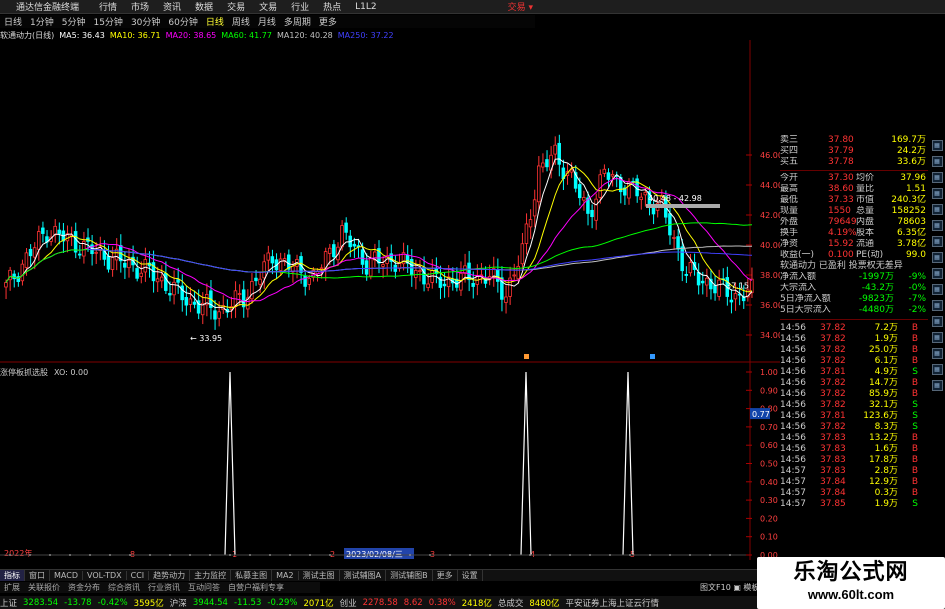 The image size is (945, 609). Describe the element at coordinates (267, 21) in the screenshot. I see `period-tab: 月线` at that location.